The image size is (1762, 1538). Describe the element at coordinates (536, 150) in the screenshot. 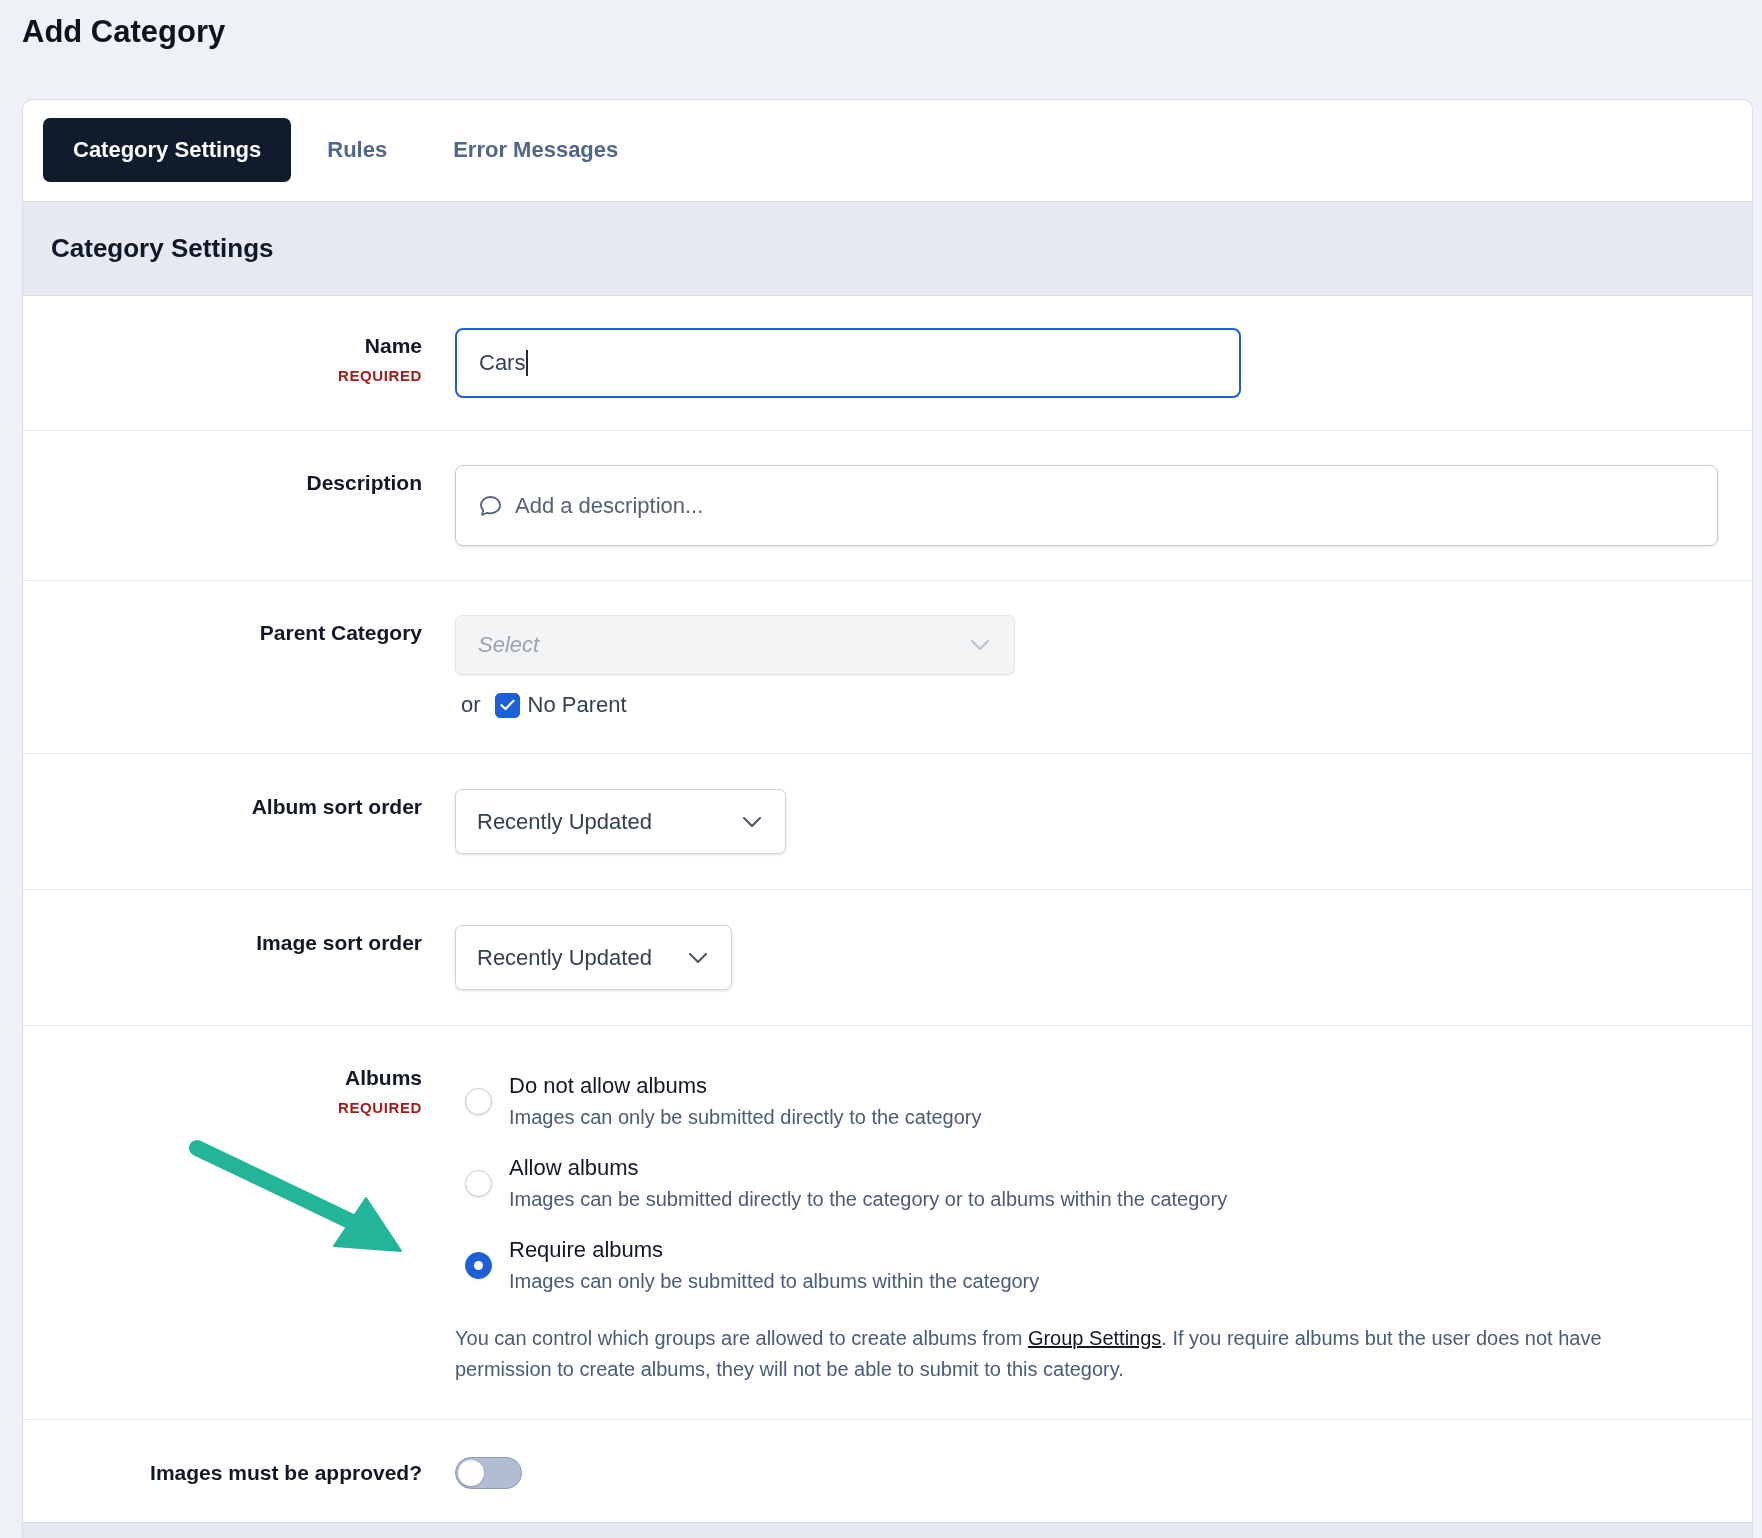

I see `tab: Error Messages` at that location.